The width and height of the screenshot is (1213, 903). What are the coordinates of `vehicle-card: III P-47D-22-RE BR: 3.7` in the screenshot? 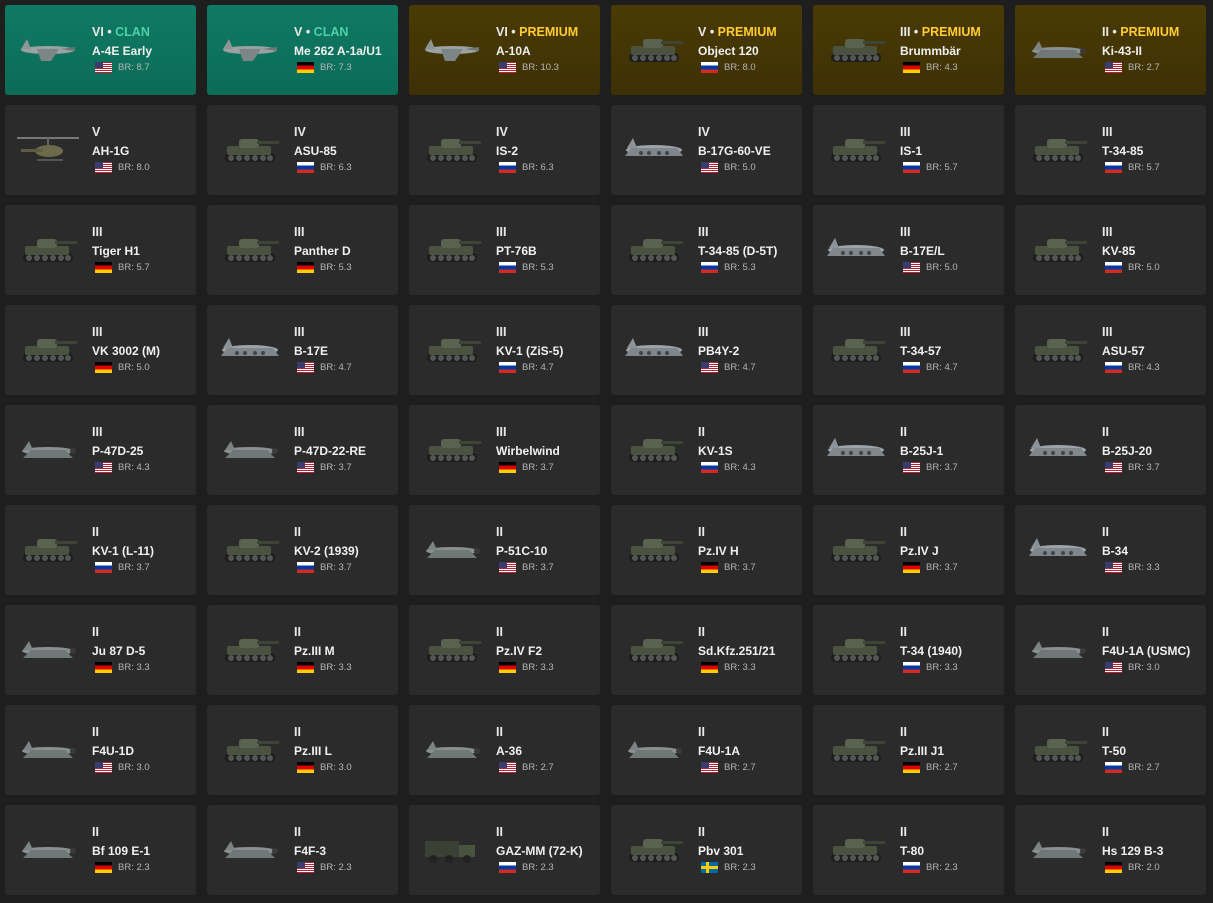 It's located at (302, 450).